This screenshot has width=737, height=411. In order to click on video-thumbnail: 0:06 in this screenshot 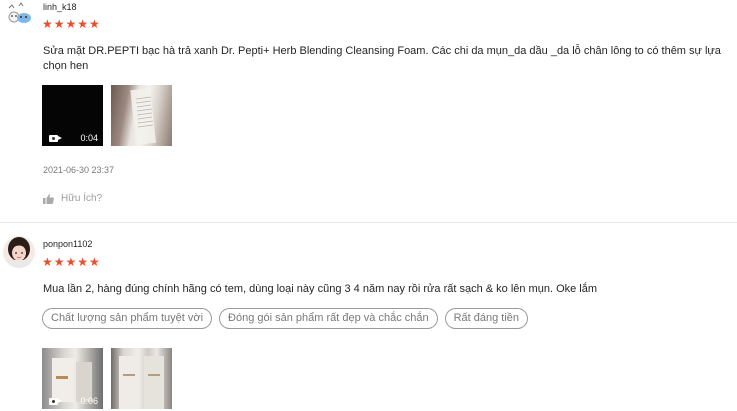, I will do `click(72, 378)`.